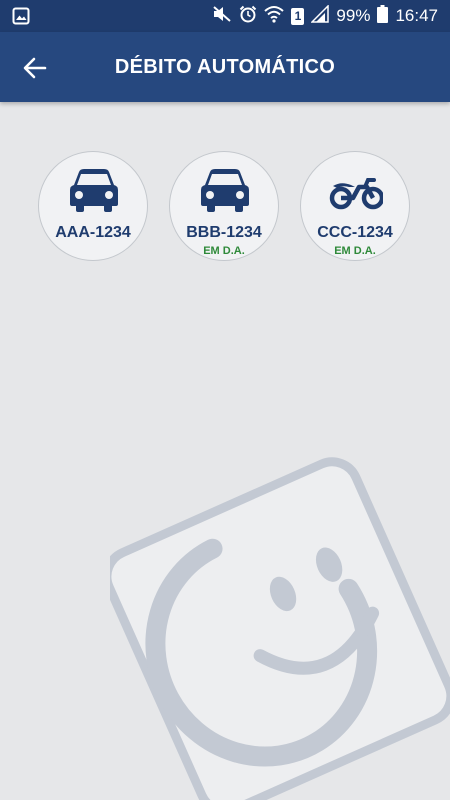 The height and width of the screenshot is (800, 450). Describe the element at coordinates (416, 15) in the screenshot. I see `clock: 16:47` at that location.